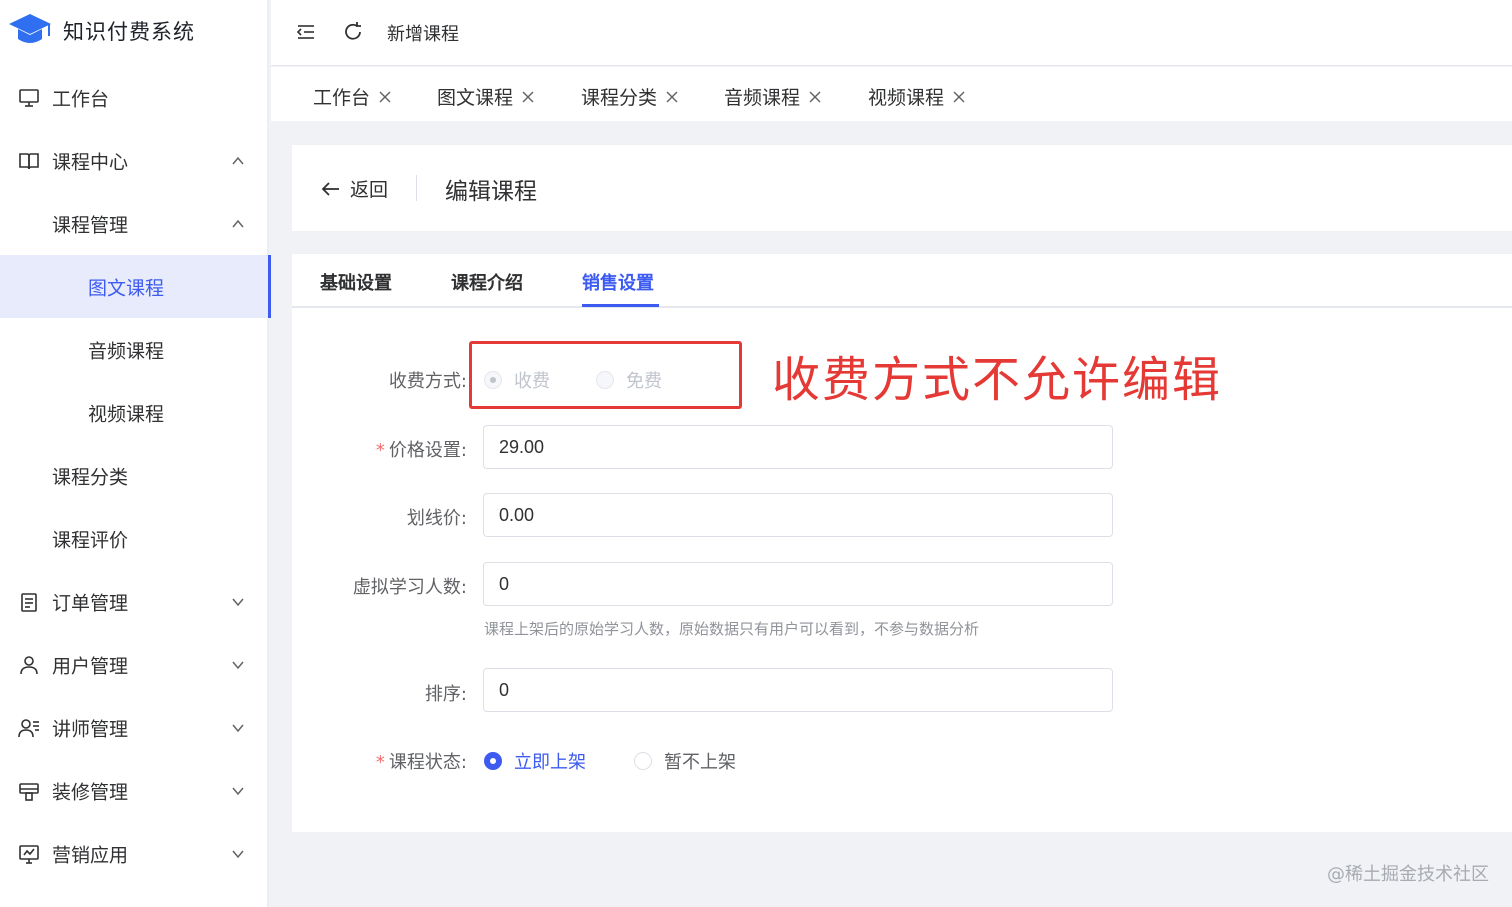 The height and width of the screenshot is (907, 1512). What do you see at coordinates (356, 282) in the screenshot?
I see `tab-basic-settings: 基础设置` at bounding box center [356, 282].